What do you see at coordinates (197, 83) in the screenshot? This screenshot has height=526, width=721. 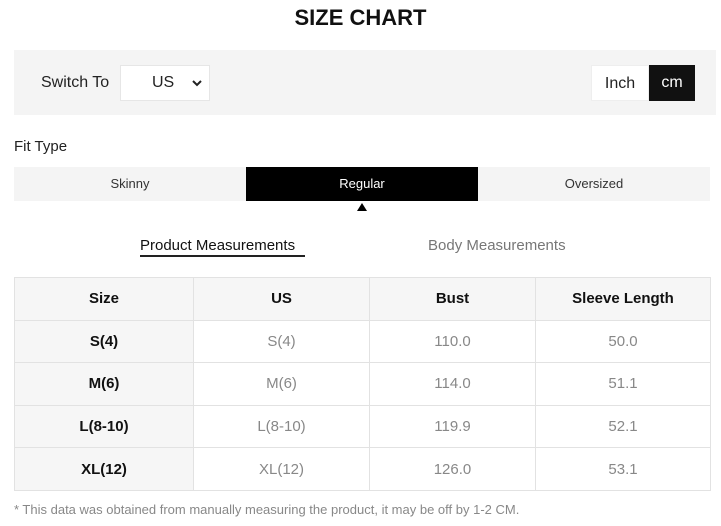 I see `chevron-down-icon` at bounding box center [197, 83].